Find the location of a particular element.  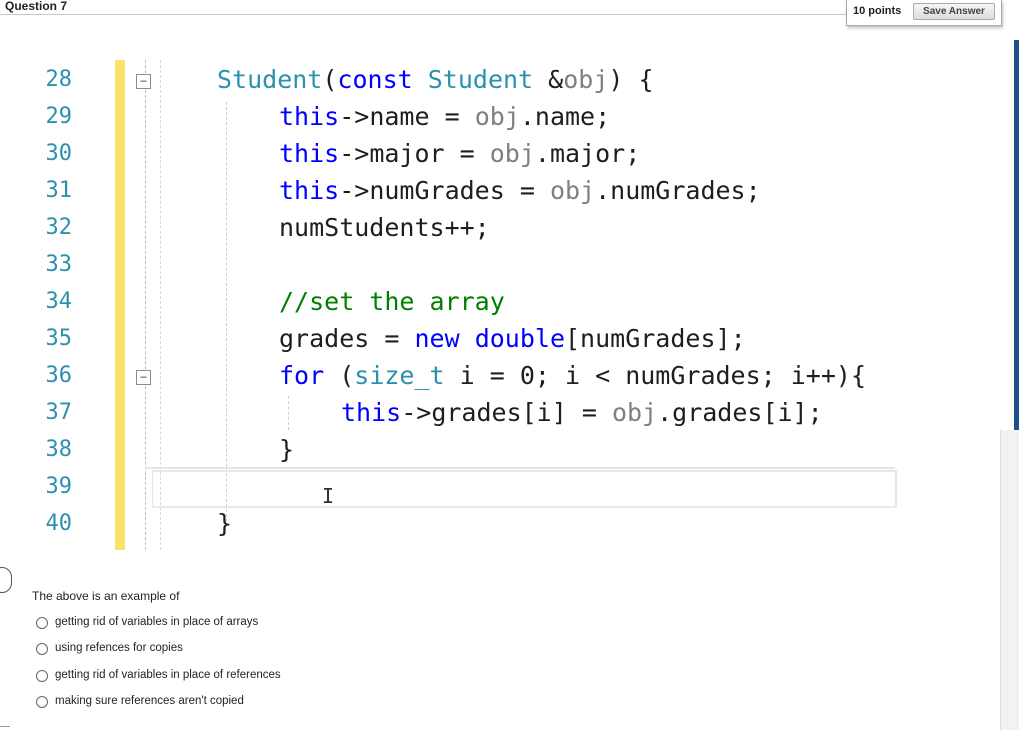

line-number: 33 is located at coordinates (59, 264).